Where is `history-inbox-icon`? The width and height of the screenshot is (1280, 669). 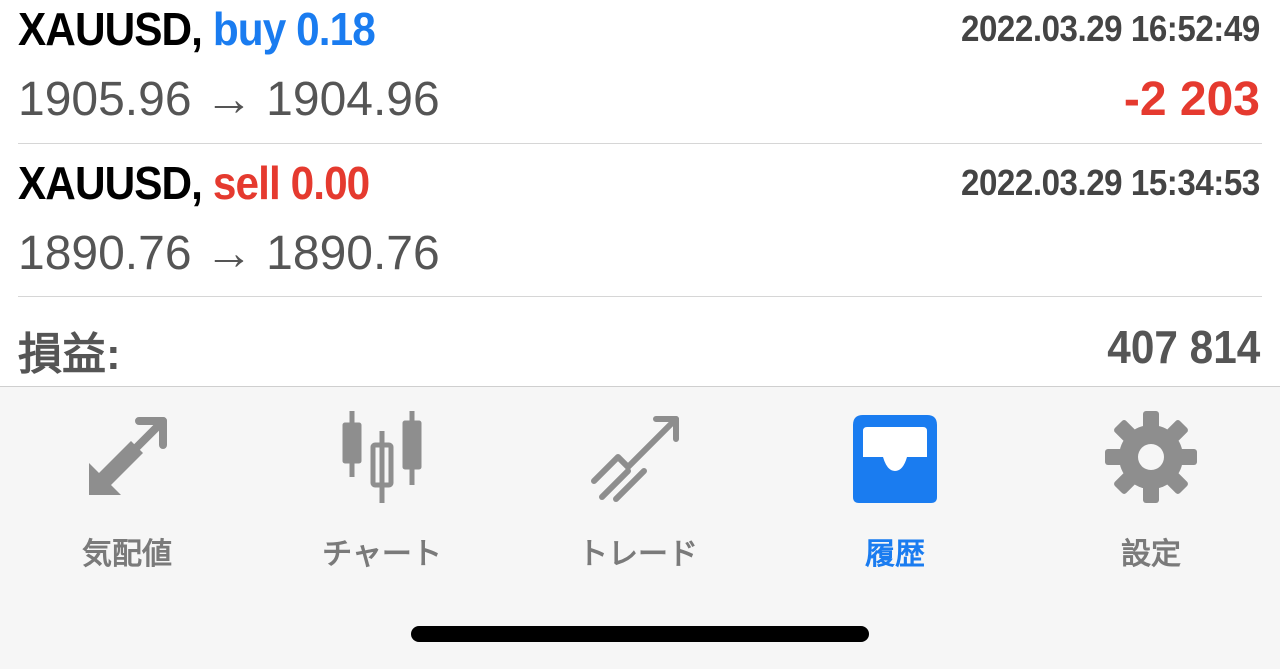
history-inbox-icon is located at coordinates (895, 459).